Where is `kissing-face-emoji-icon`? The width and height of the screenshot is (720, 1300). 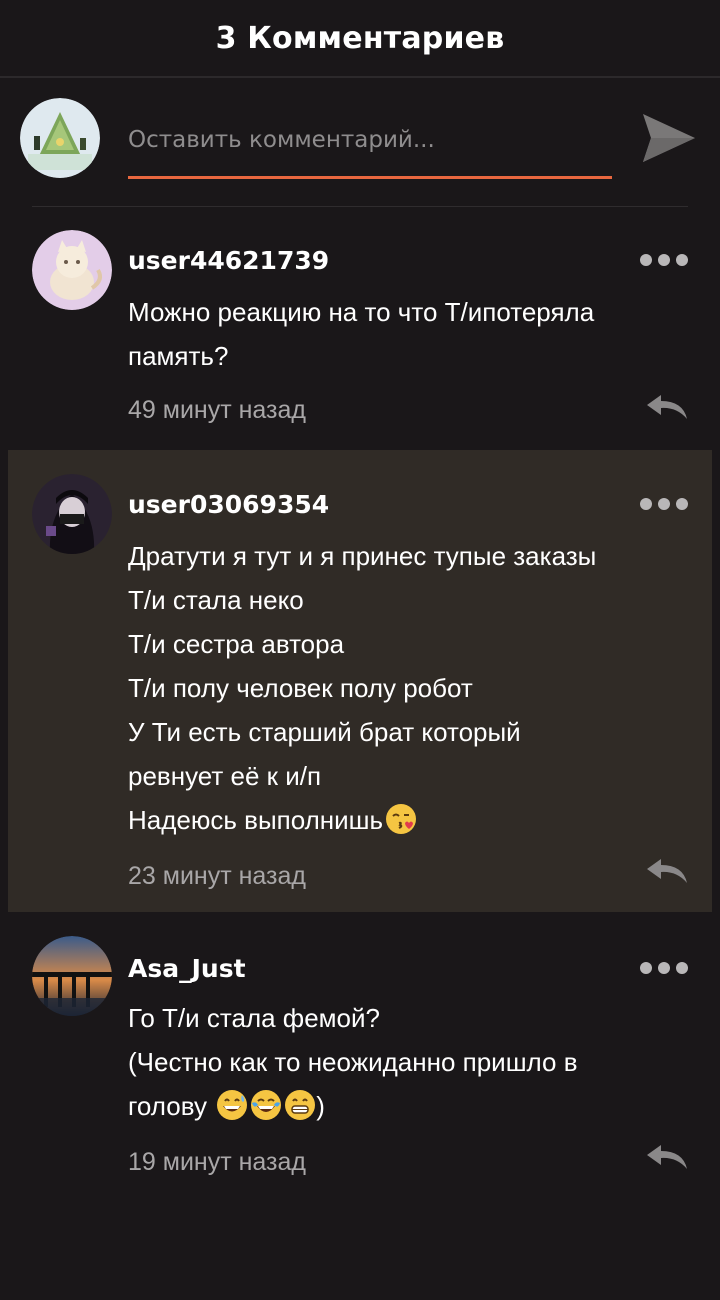
kissing-face-emoji-icon is located at coordinates (401, 819).